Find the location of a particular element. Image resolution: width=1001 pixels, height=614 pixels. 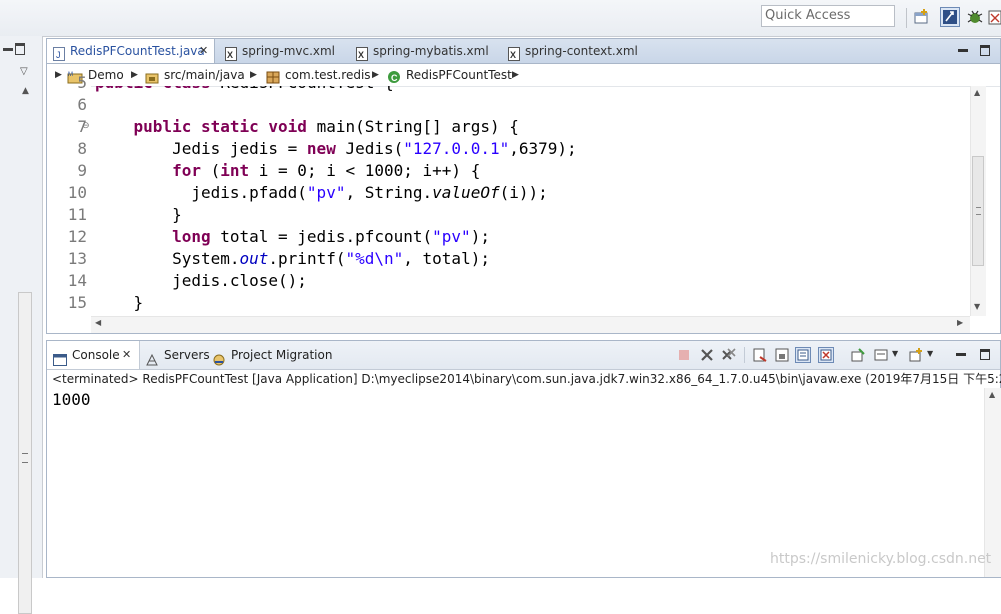

remove-launch-icon is located at coordinates (707, 355).